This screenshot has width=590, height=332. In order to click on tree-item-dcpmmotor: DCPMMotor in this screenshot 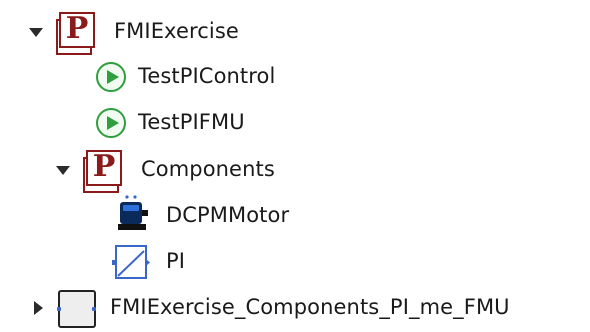, I will do `click(160, 216)`.